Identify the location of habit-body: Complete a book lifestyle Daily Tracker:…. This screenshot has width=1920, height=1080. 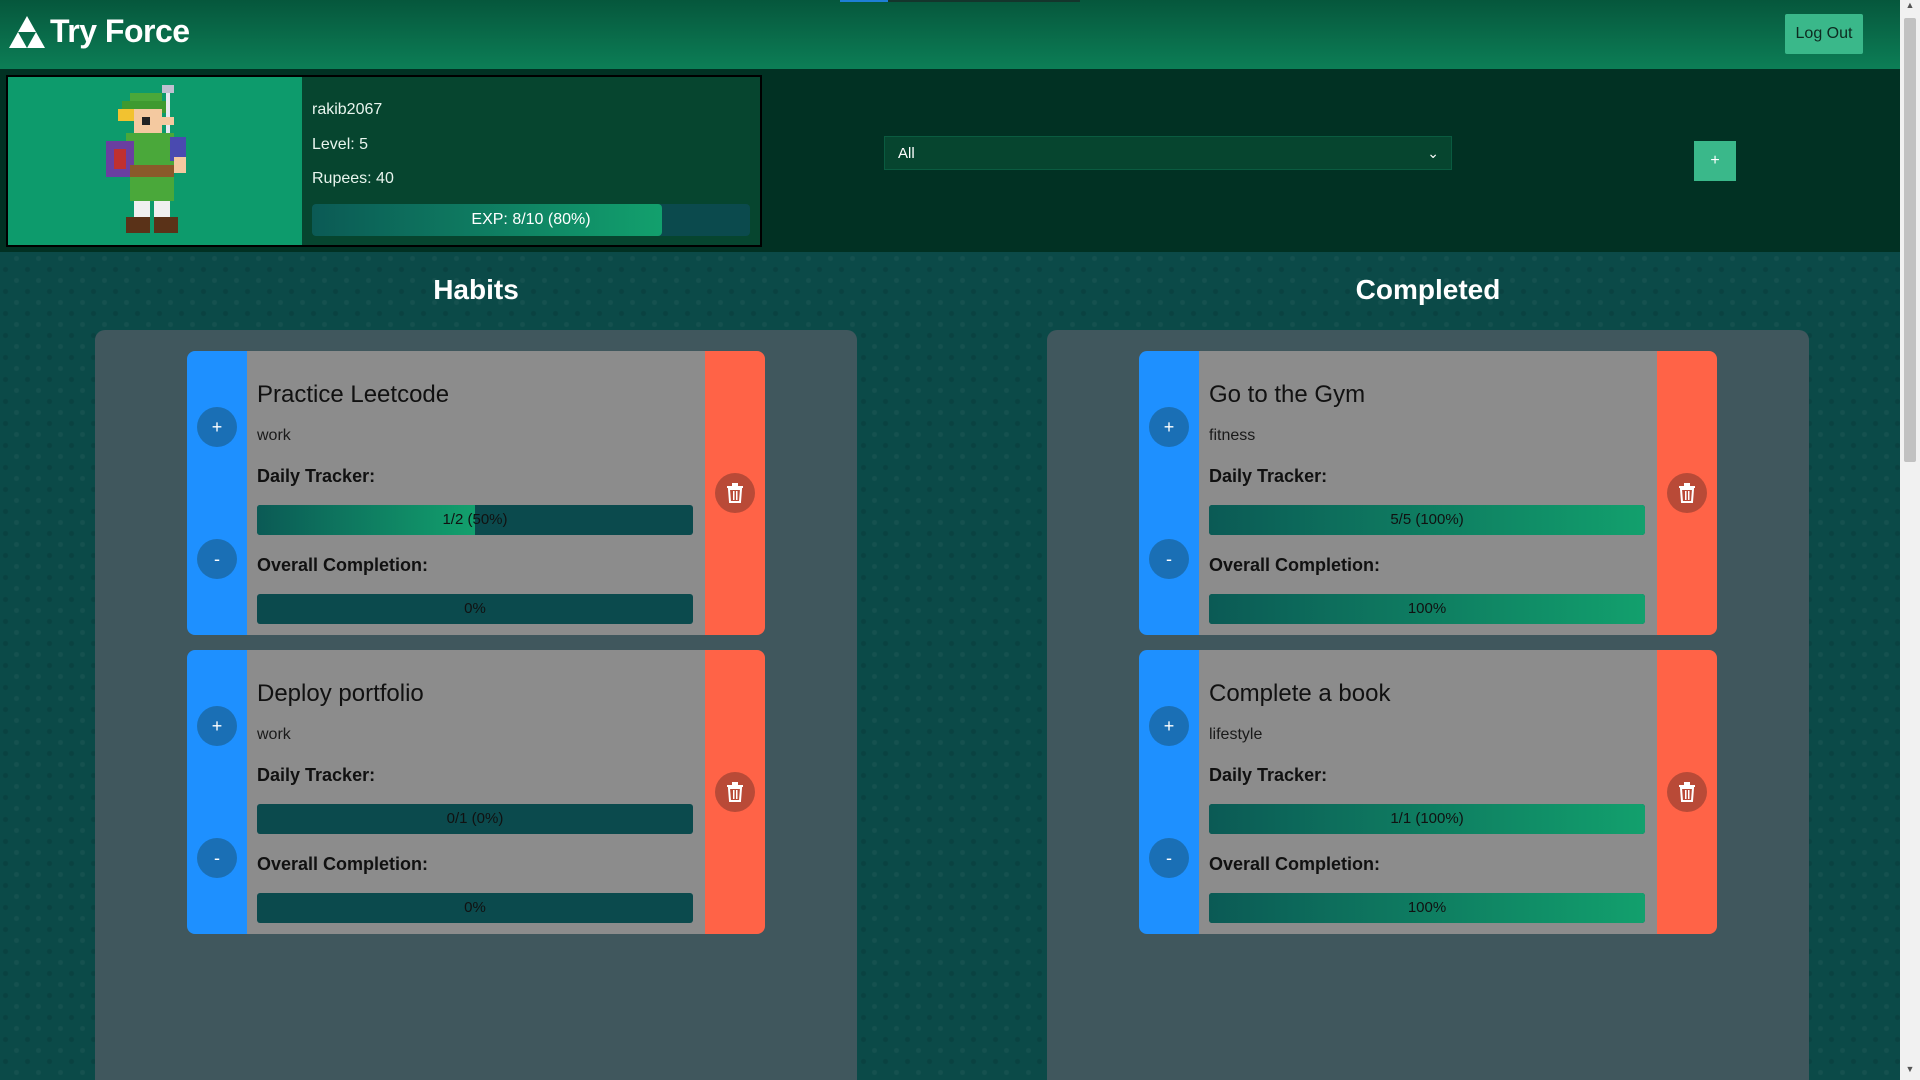
(1428, 792).